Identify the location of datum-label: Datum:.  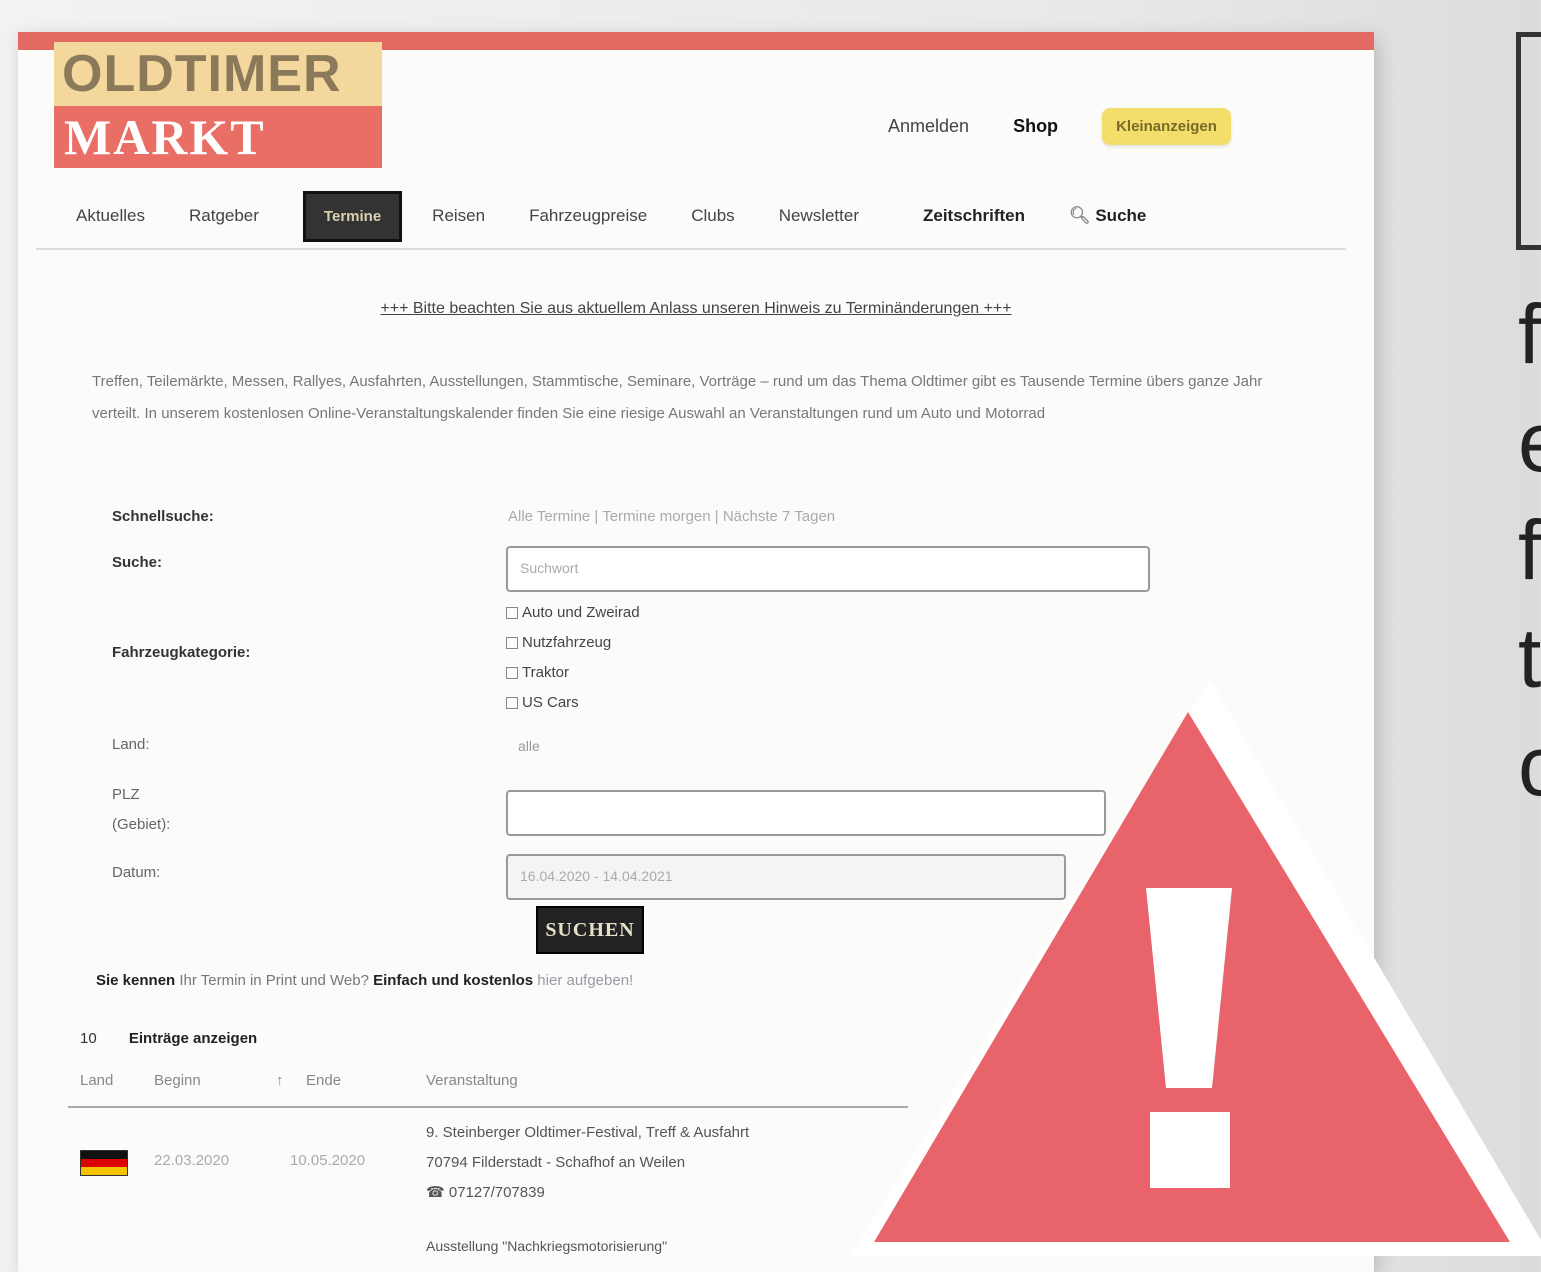
(136, 872).